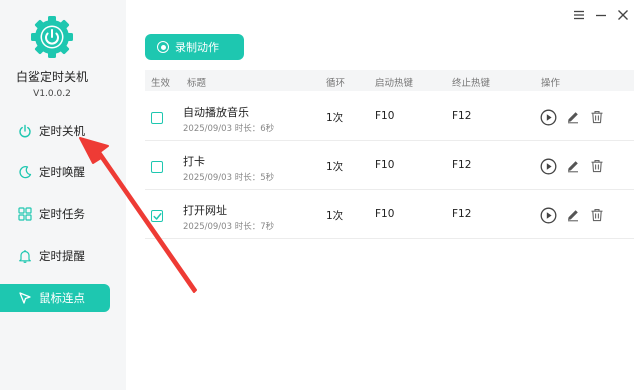 This screenshot has height=390, width=636. I want to click on record-action-label: 录制动作, so click(197, 47).